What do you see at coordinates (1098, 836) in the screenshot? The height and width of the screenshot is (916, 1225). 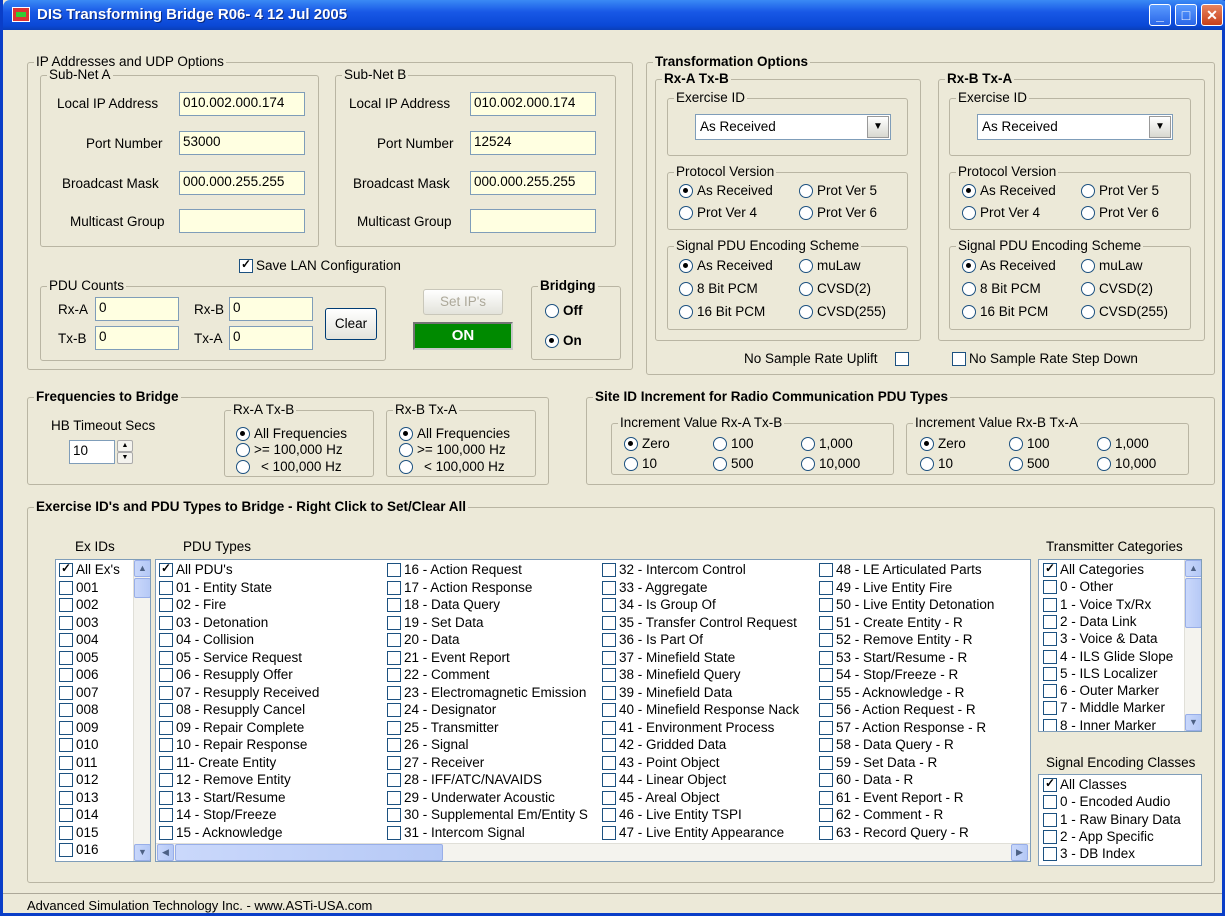 I see `signal-class-item: 2 - App Specific` at bounding box center [1098, 836].